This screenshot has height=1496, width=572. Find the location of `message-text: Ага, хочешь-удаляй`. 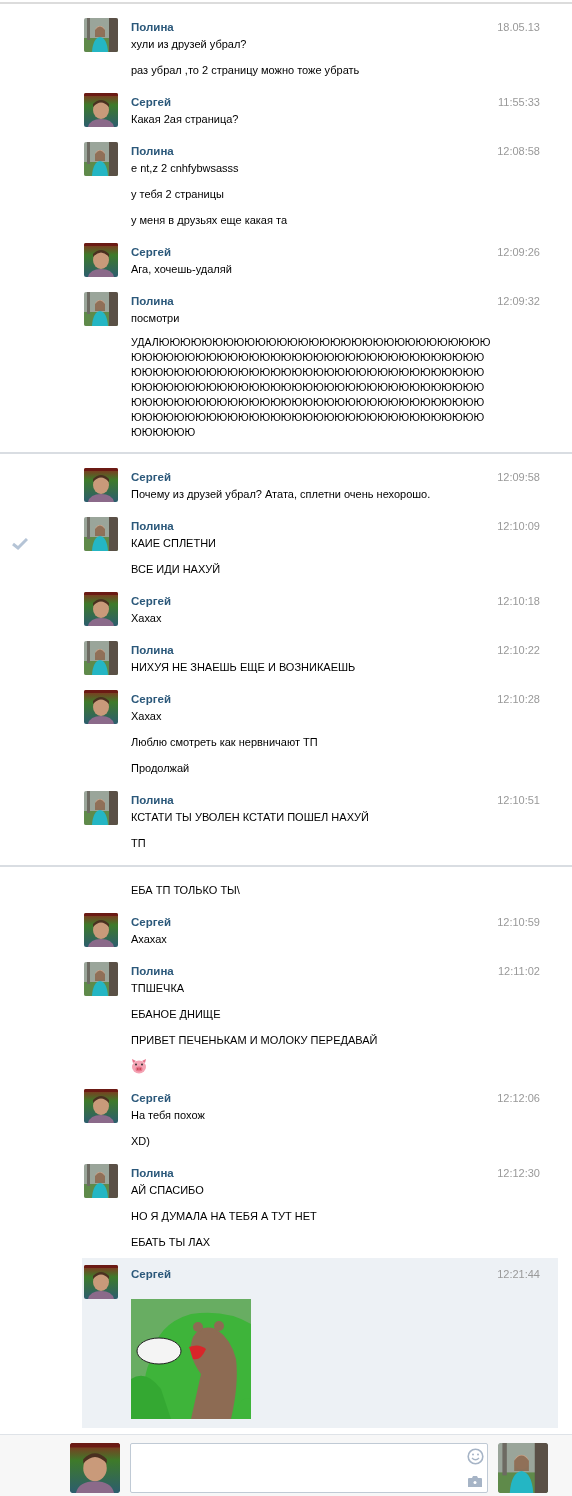

message-text: Ага, хочешь-удаляй is located at coordinates (182, 269).